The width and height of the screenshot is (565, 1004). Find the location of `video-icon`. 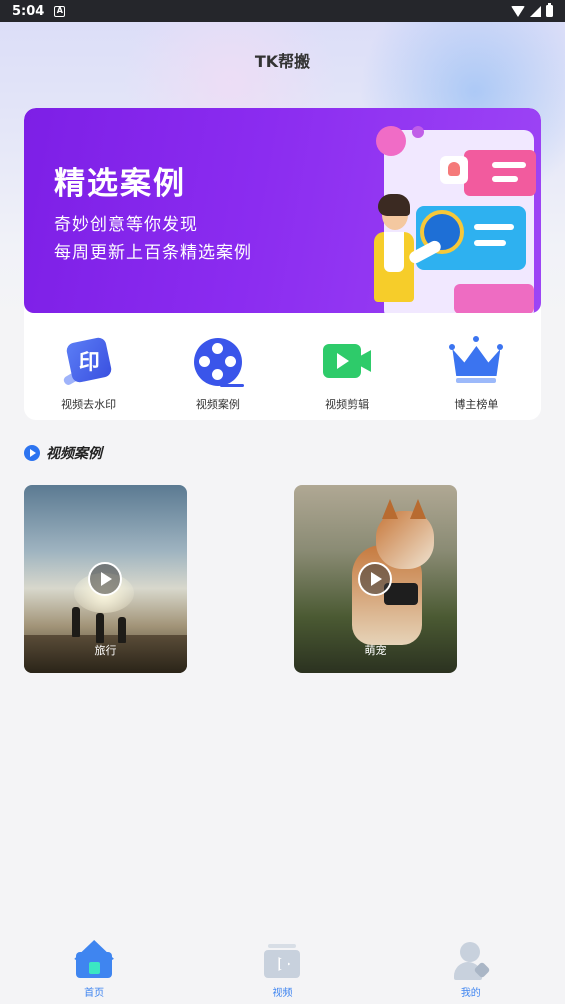

video-icon is located at coordinates (282, 960).